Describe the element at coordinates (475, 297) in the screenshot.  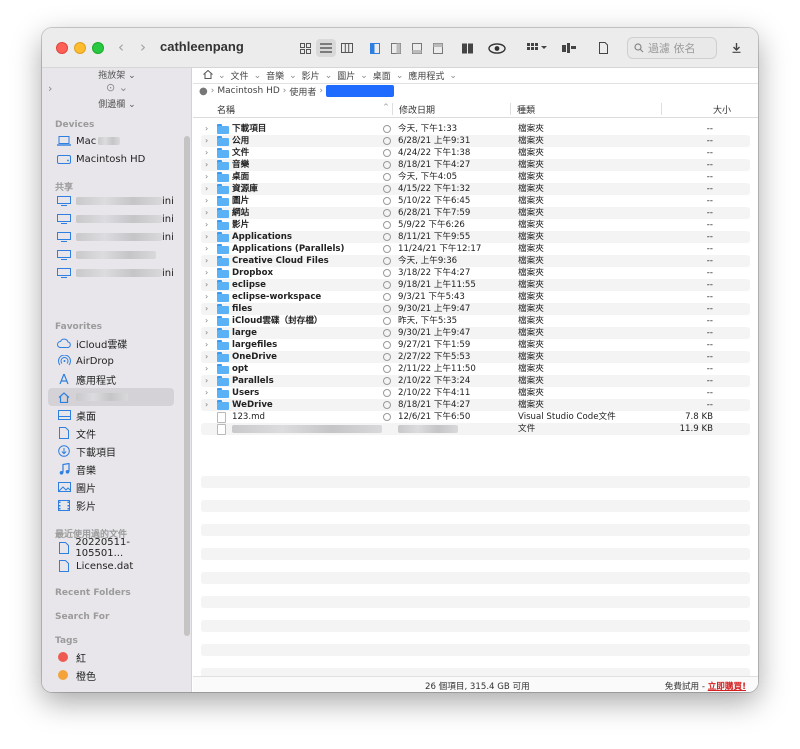
I see `table-row: › eclipse-workspace 9/3/21 下午5:43 檔案夾 --` at that location.